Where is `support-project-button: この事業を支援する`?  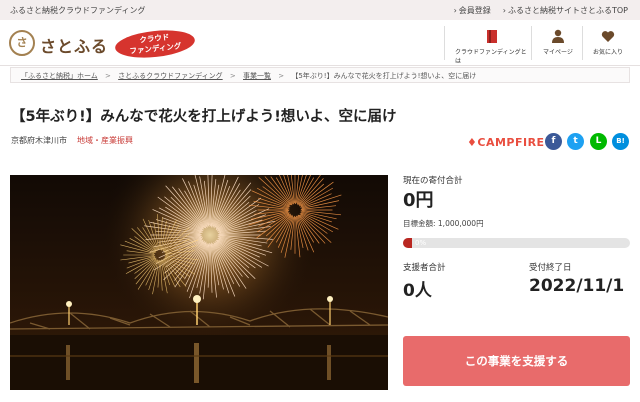
support-project-button: この事業を支援する is located at coordinates (516, 361).